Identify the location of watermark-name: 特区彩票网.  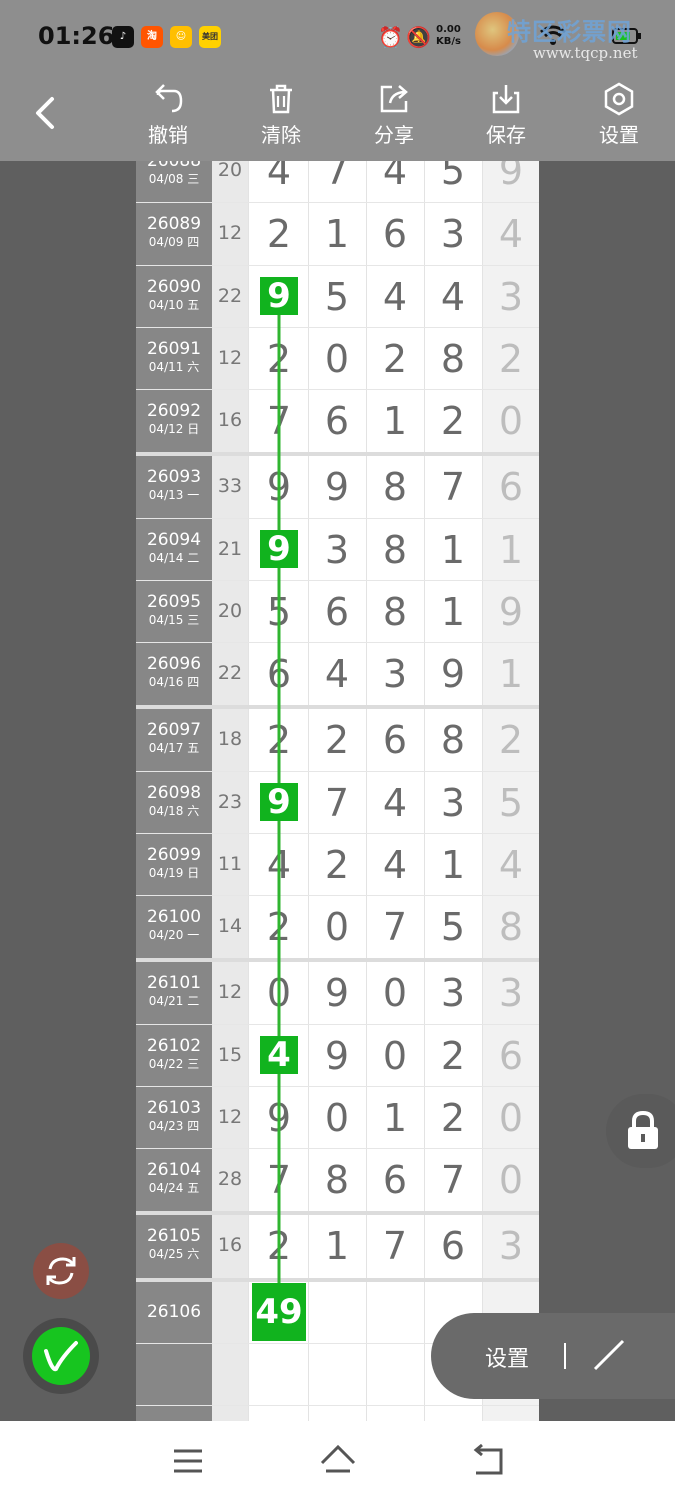
(569, 32).